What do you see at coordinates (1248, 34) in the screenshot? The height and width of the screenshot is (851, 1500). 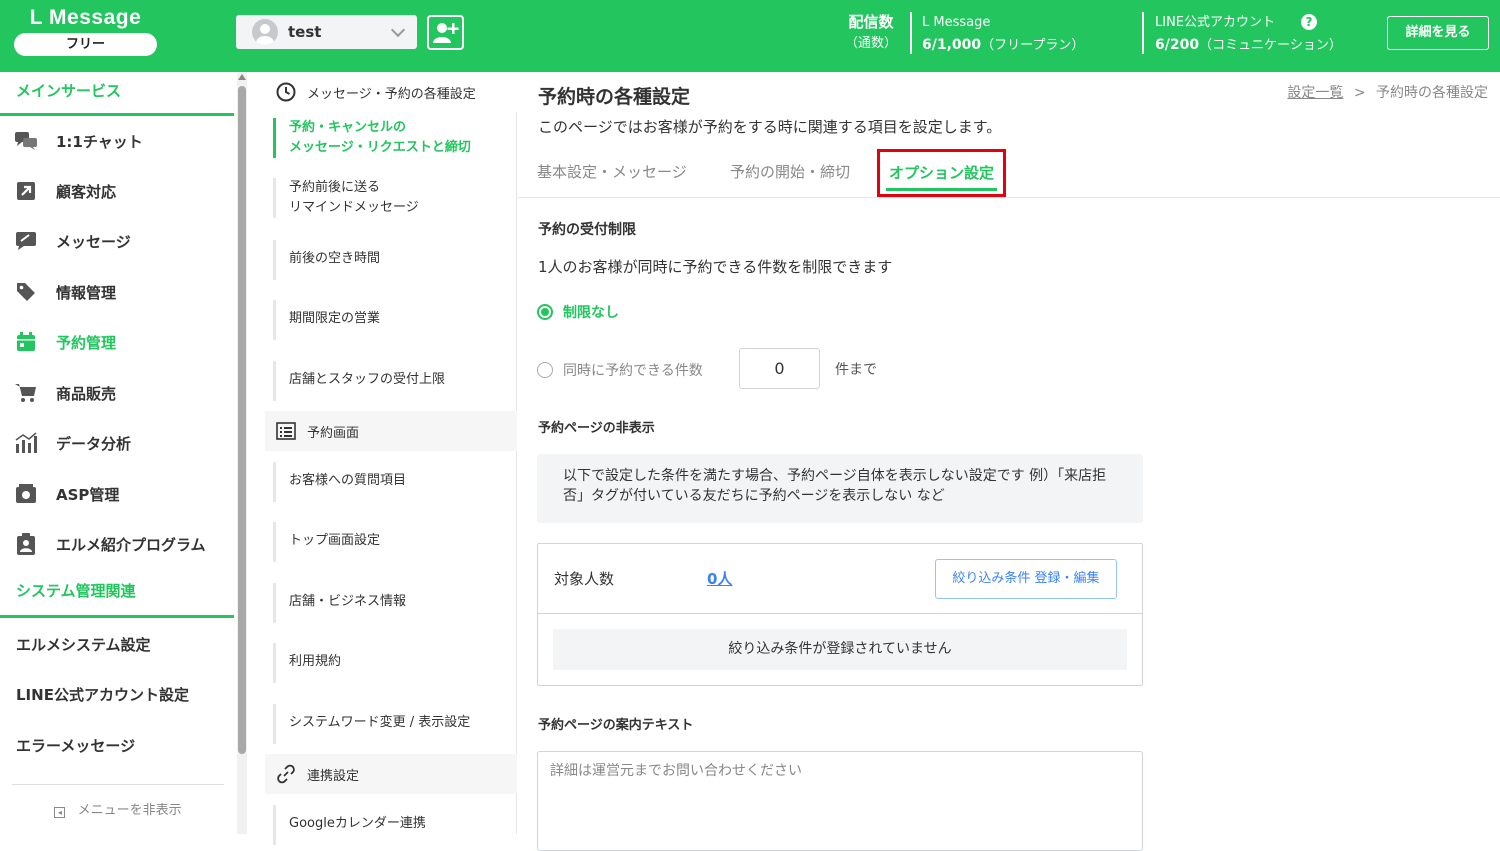 I see `line-account-stat: LINE公式アカウント? 6/200（コミュニケーション）` at bounding box center [1248, 34].